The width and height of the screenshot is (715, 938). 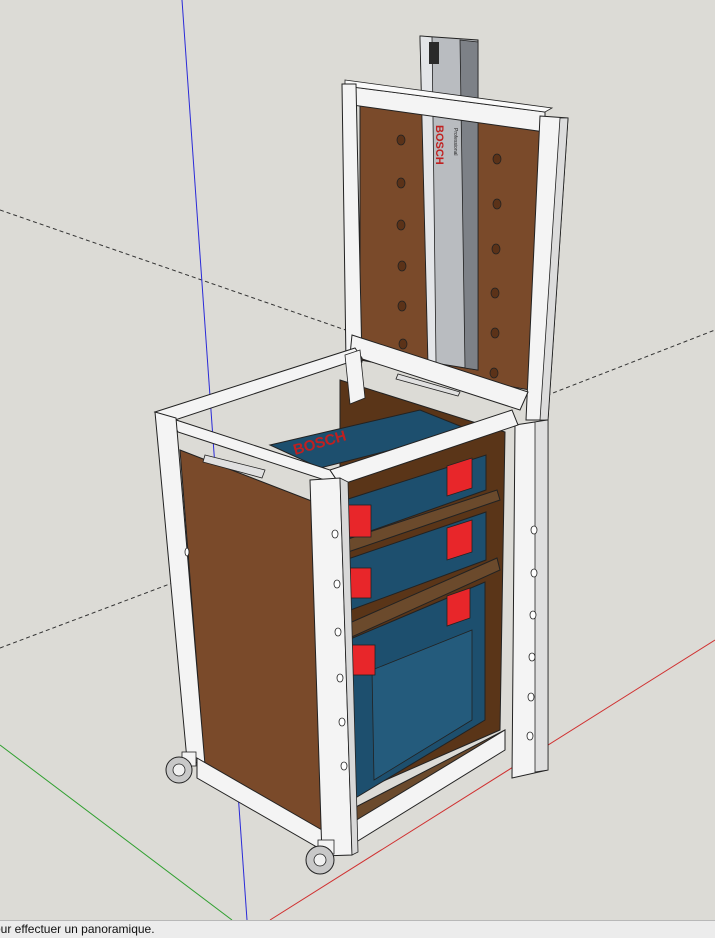 What do you see at coordinates (439, 145) in the screenshot?
I see `rail-brand-text: BOSCH` at bounding box center [439, 145].